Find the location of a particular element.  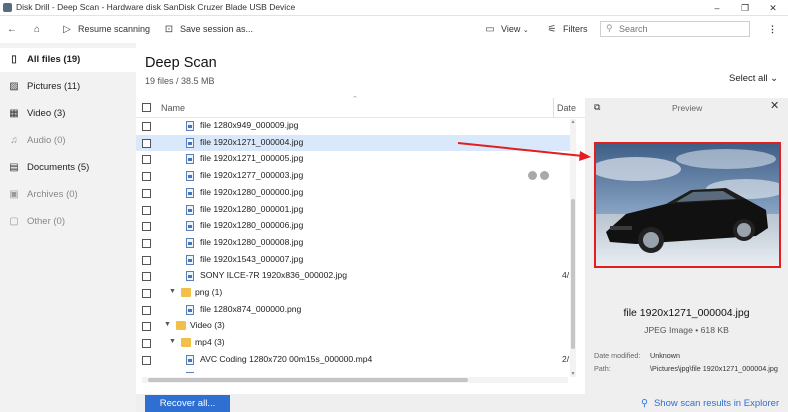

file-name: file 1920x1277_000003.jpg is located at coordinates (252, 175).